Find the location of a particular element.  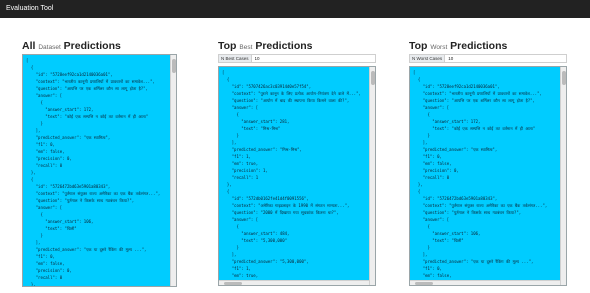

n-best-cases-input is located at coordinates (313, 58).